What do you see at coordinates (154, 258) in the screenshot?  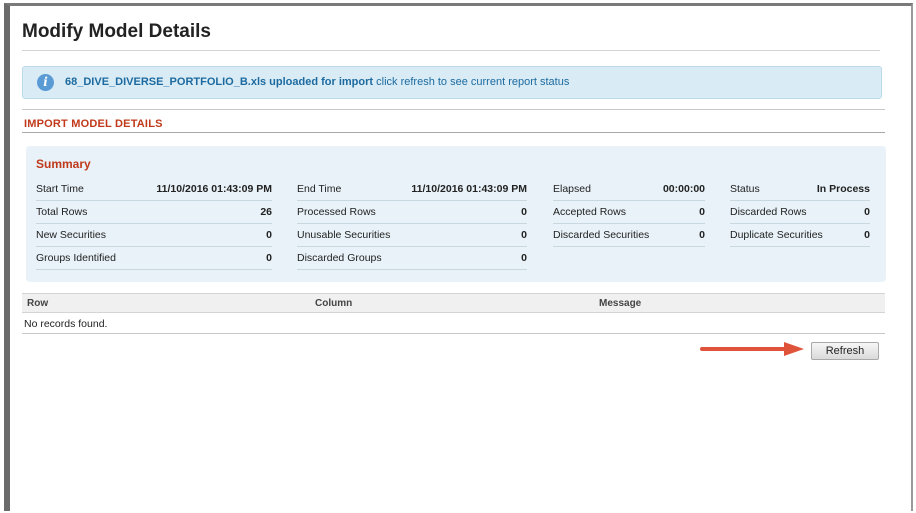 I see `groups-identified-field: Groups Identified 0` at bounding box center [154, 258].